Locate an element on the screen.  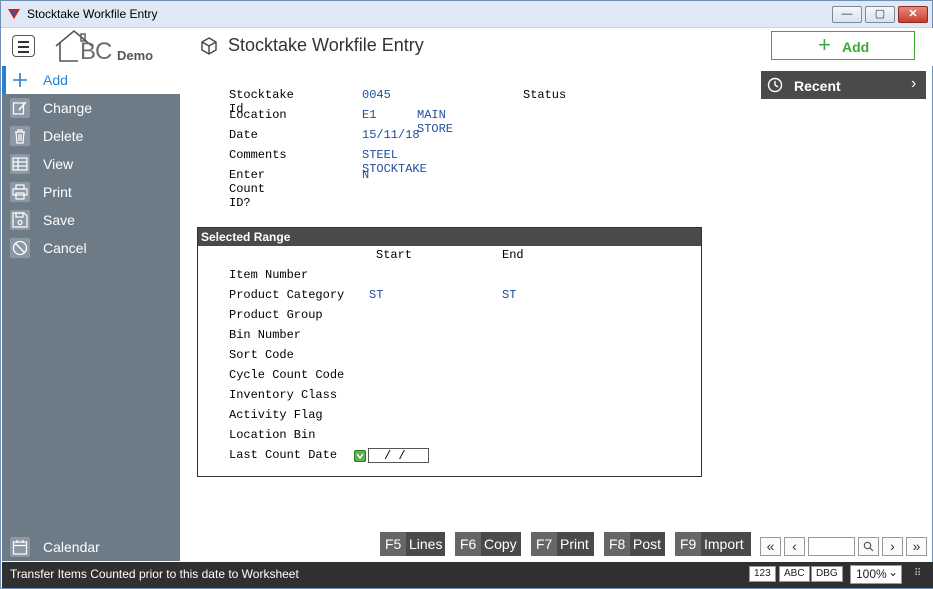
start-column-header: Start is located at coordinates (394, 255).